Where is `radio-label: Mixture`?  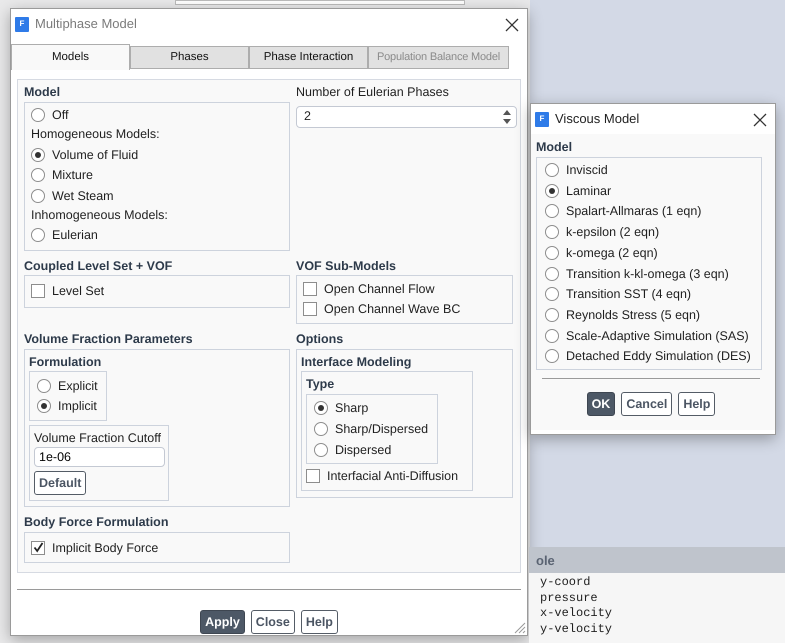 radio-label: Mixture is located at coordinates (72, 175).